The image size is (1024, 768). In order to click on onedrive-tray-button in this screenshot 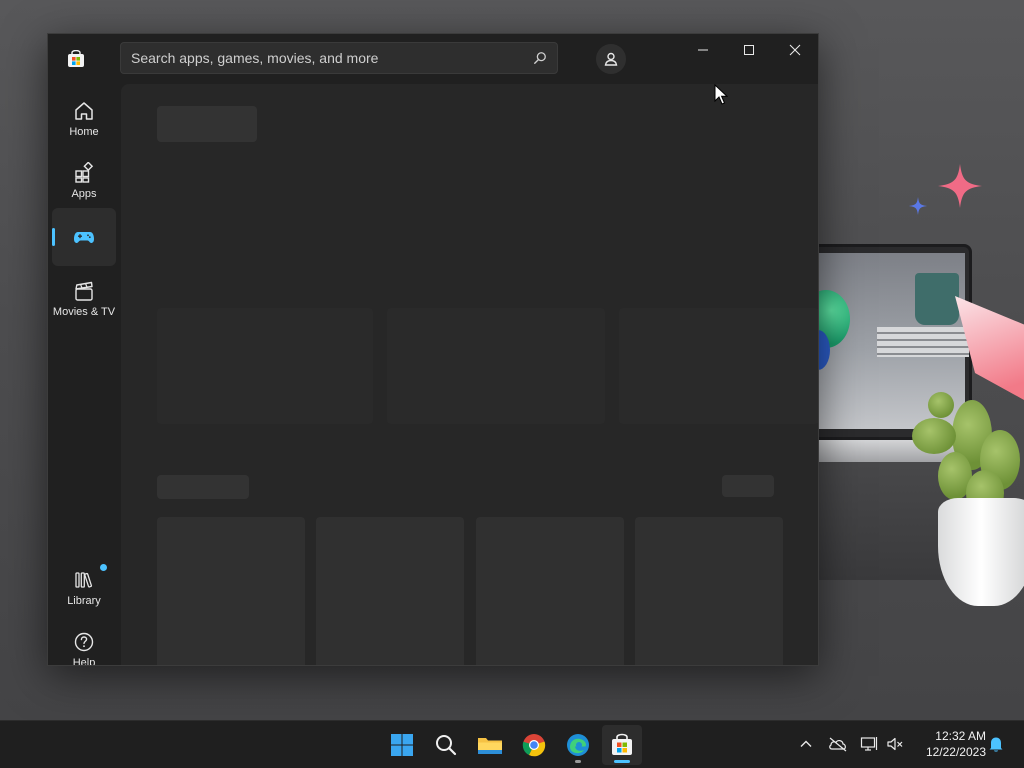, I will do `click(838, 744)`.